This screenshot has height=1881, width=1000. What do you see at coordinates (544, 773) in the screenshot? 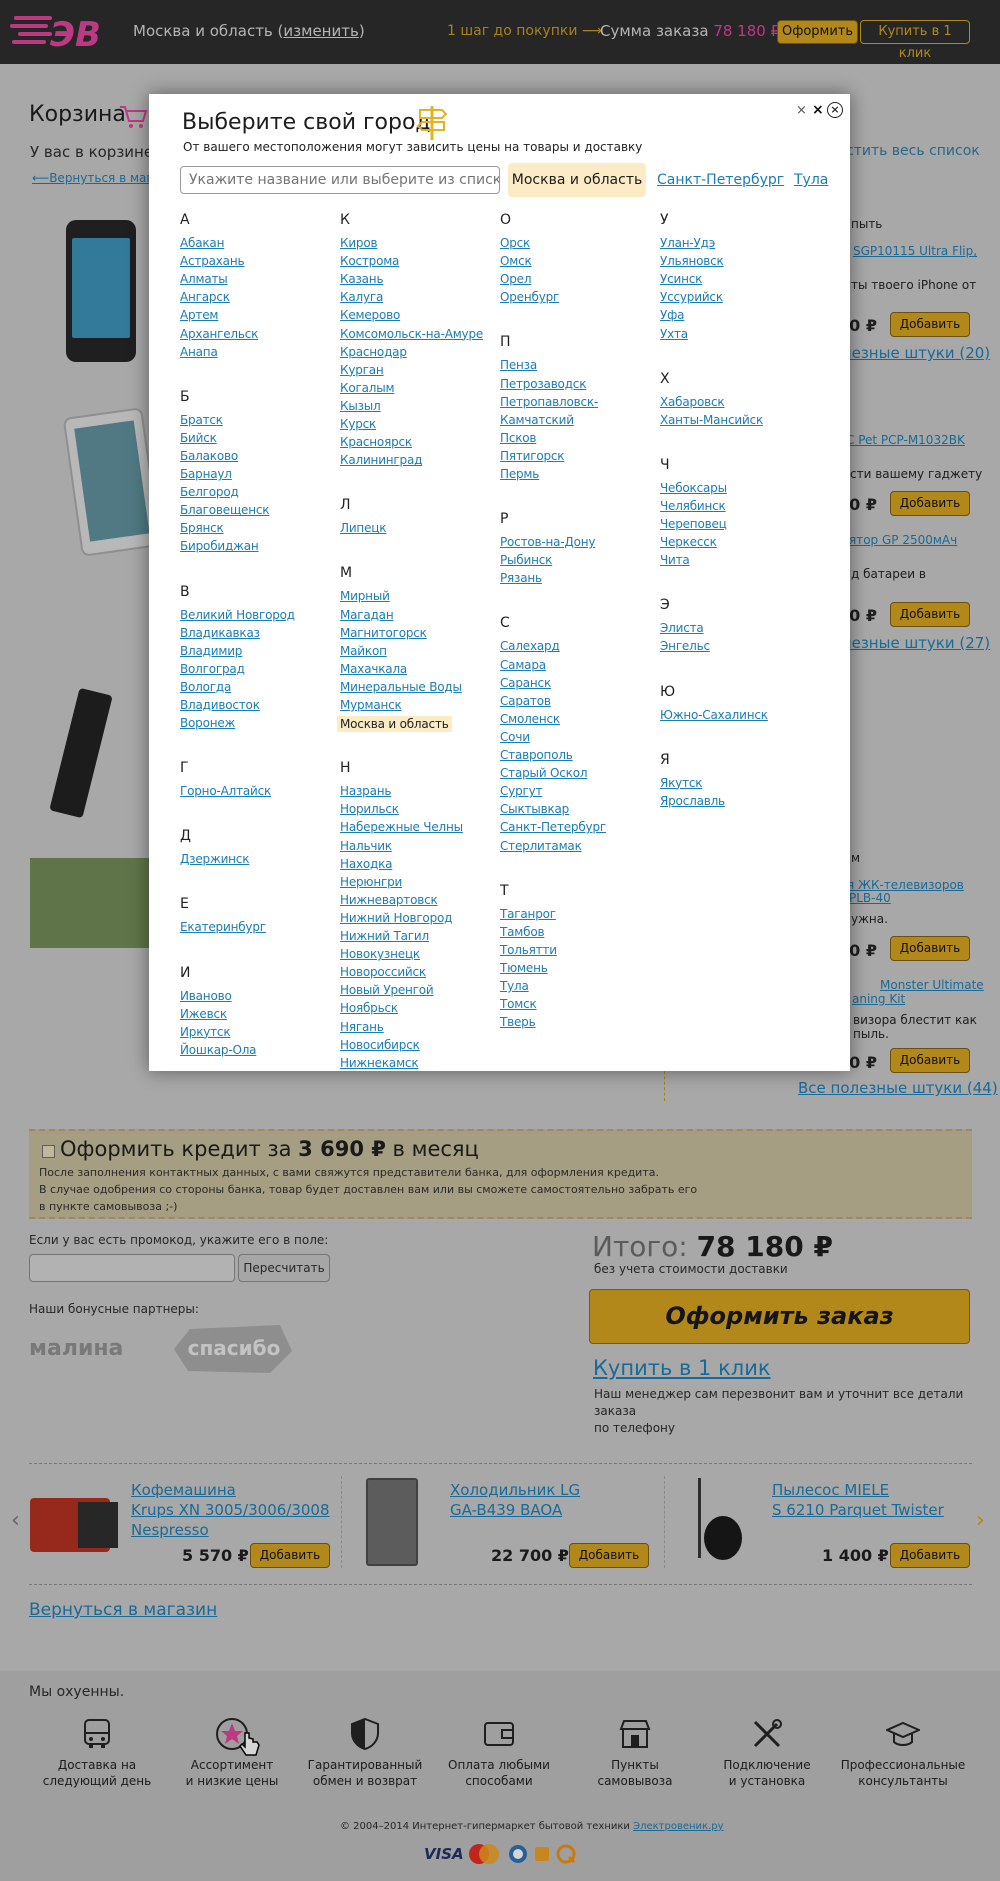
I see `city-link: Старый Оскол` at bounding box center [544, 773].